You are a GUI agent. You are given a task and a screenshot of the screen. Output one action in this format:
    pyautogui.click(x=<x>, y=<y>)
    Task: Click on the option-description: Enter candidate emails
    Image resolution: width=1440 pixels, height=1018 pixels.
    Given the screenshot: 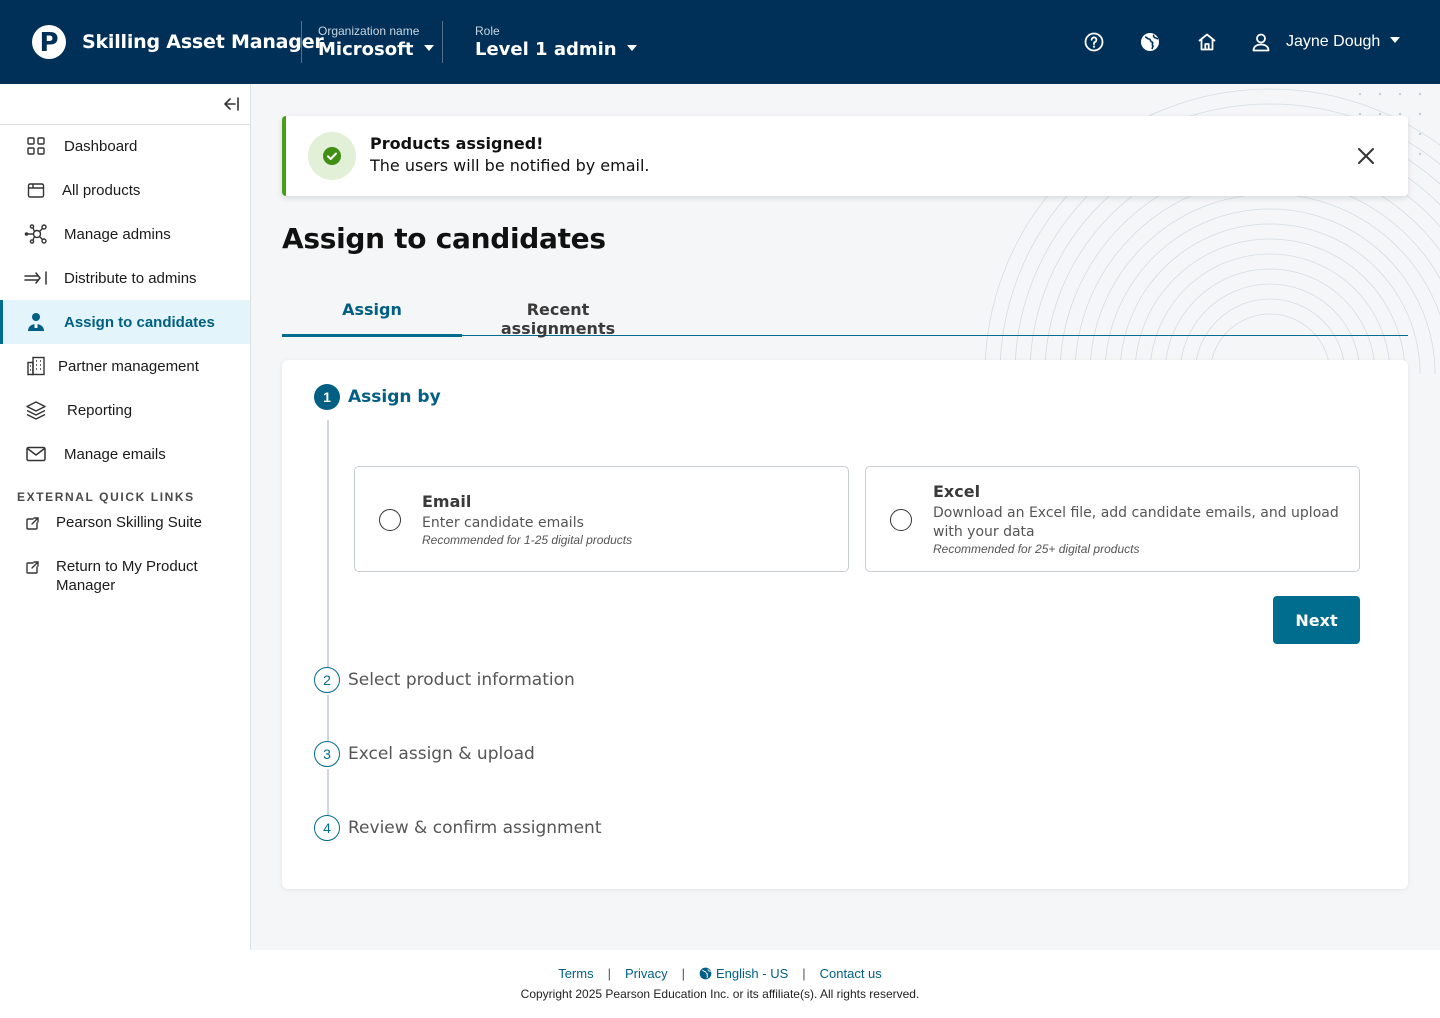 What is the action you would take?
    pyautogui.click(x=503, y=523)
    